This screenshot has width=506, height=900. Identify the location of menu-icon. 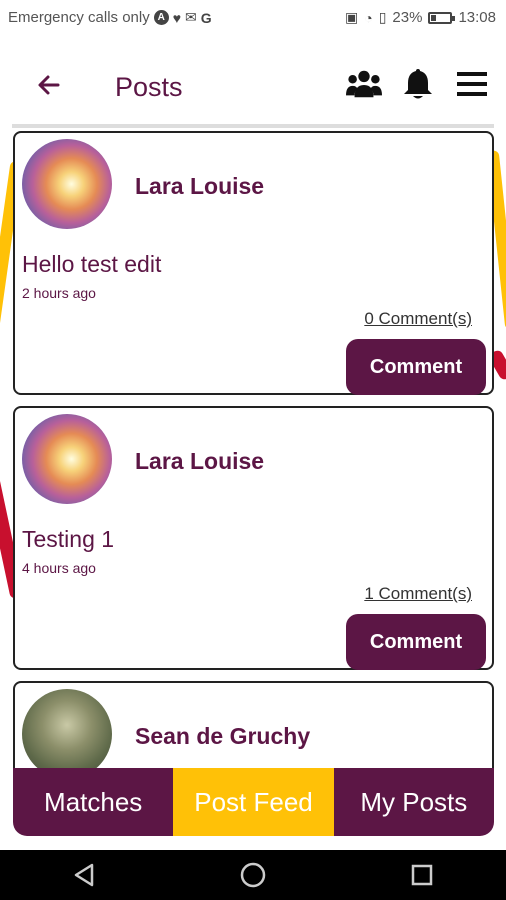
(472, 84).